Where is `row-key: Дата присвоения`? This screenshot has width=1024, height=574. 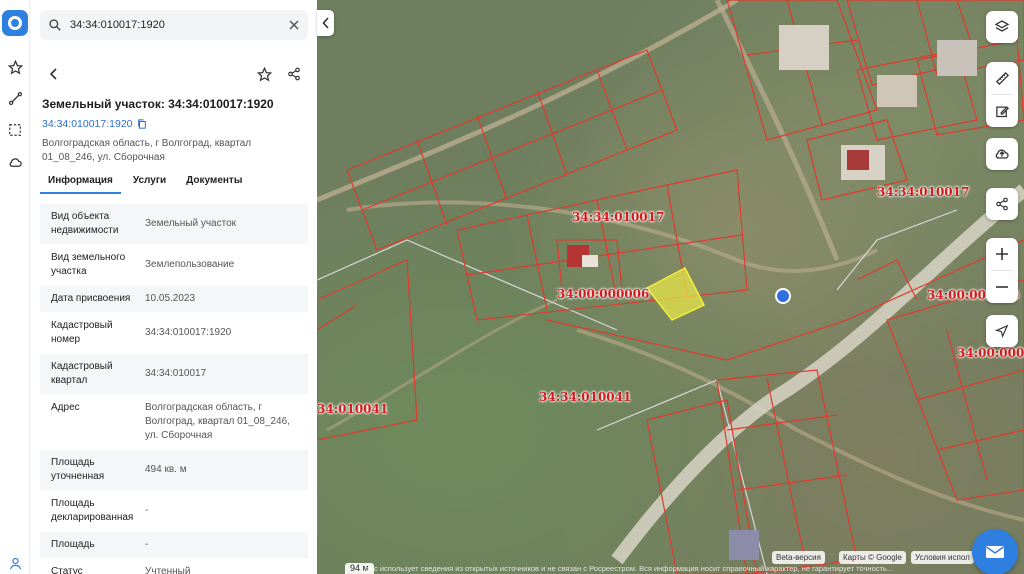
row-key: Дата присвоения is located at coordinates (91, 298).